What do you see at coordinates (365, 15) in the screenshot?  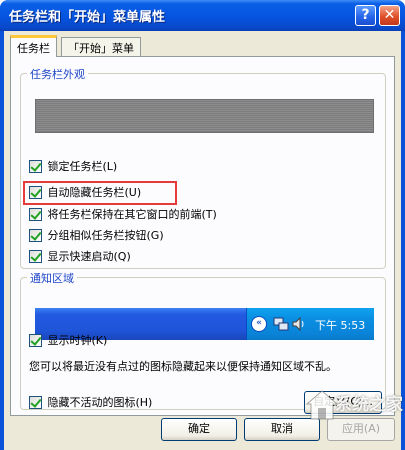 I see `help-button: ?` at bounding box center [365, 15].